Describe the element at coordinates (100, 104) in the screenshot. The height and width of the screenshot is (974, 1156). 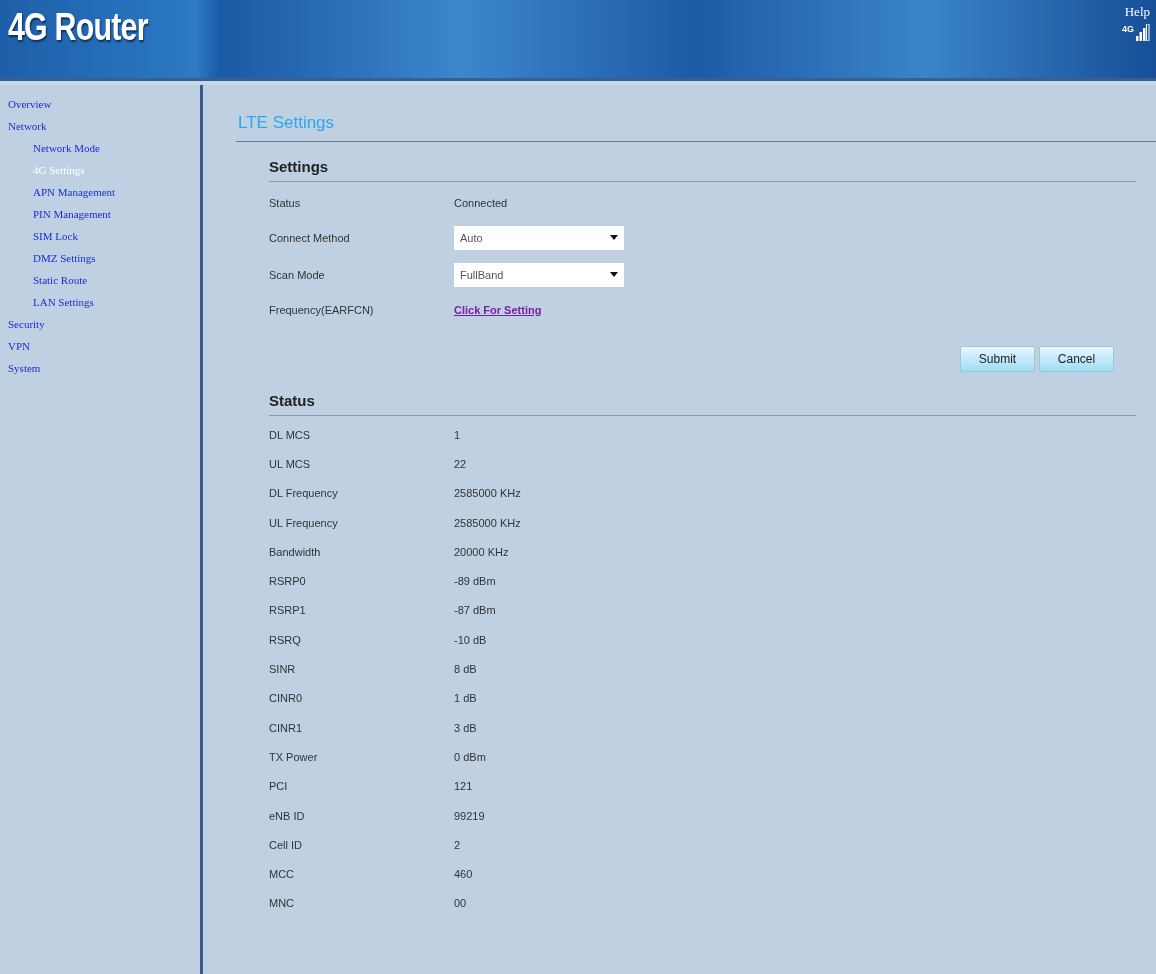
I see `nav-link: Overview` at that location.